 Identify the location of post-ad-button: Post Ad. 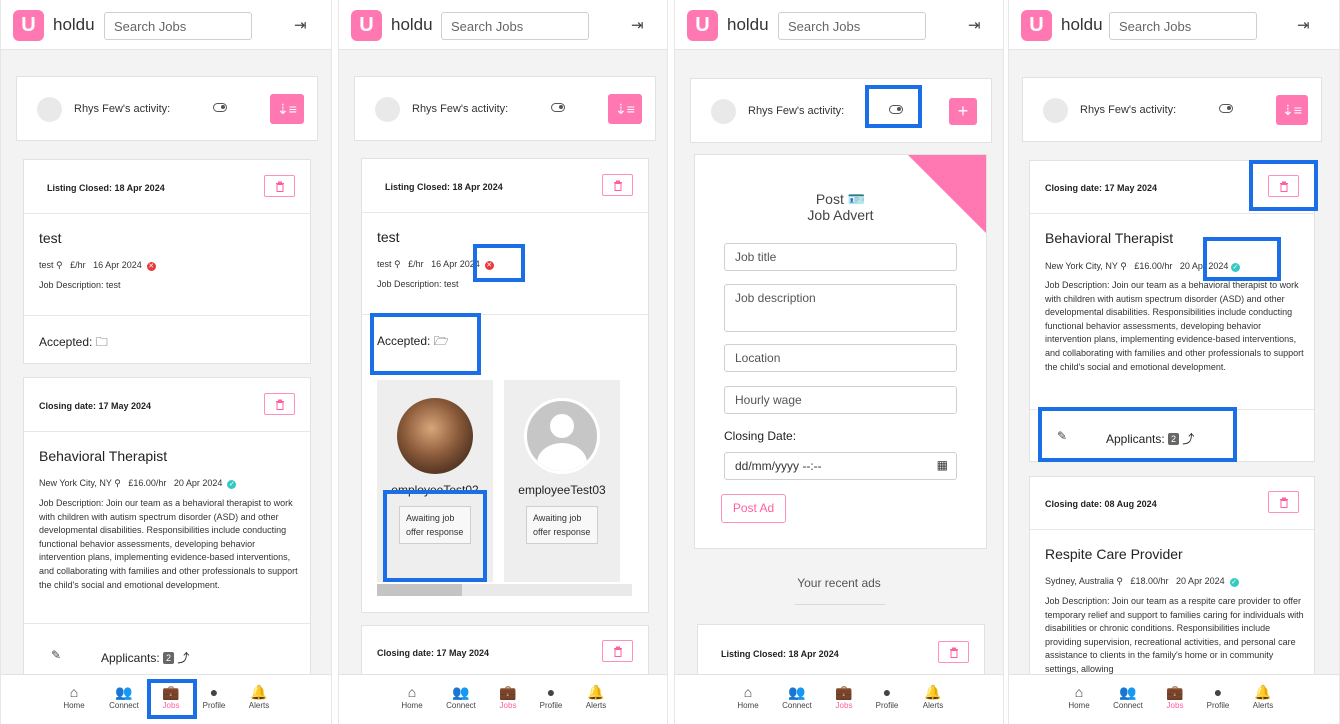
(753, 508).